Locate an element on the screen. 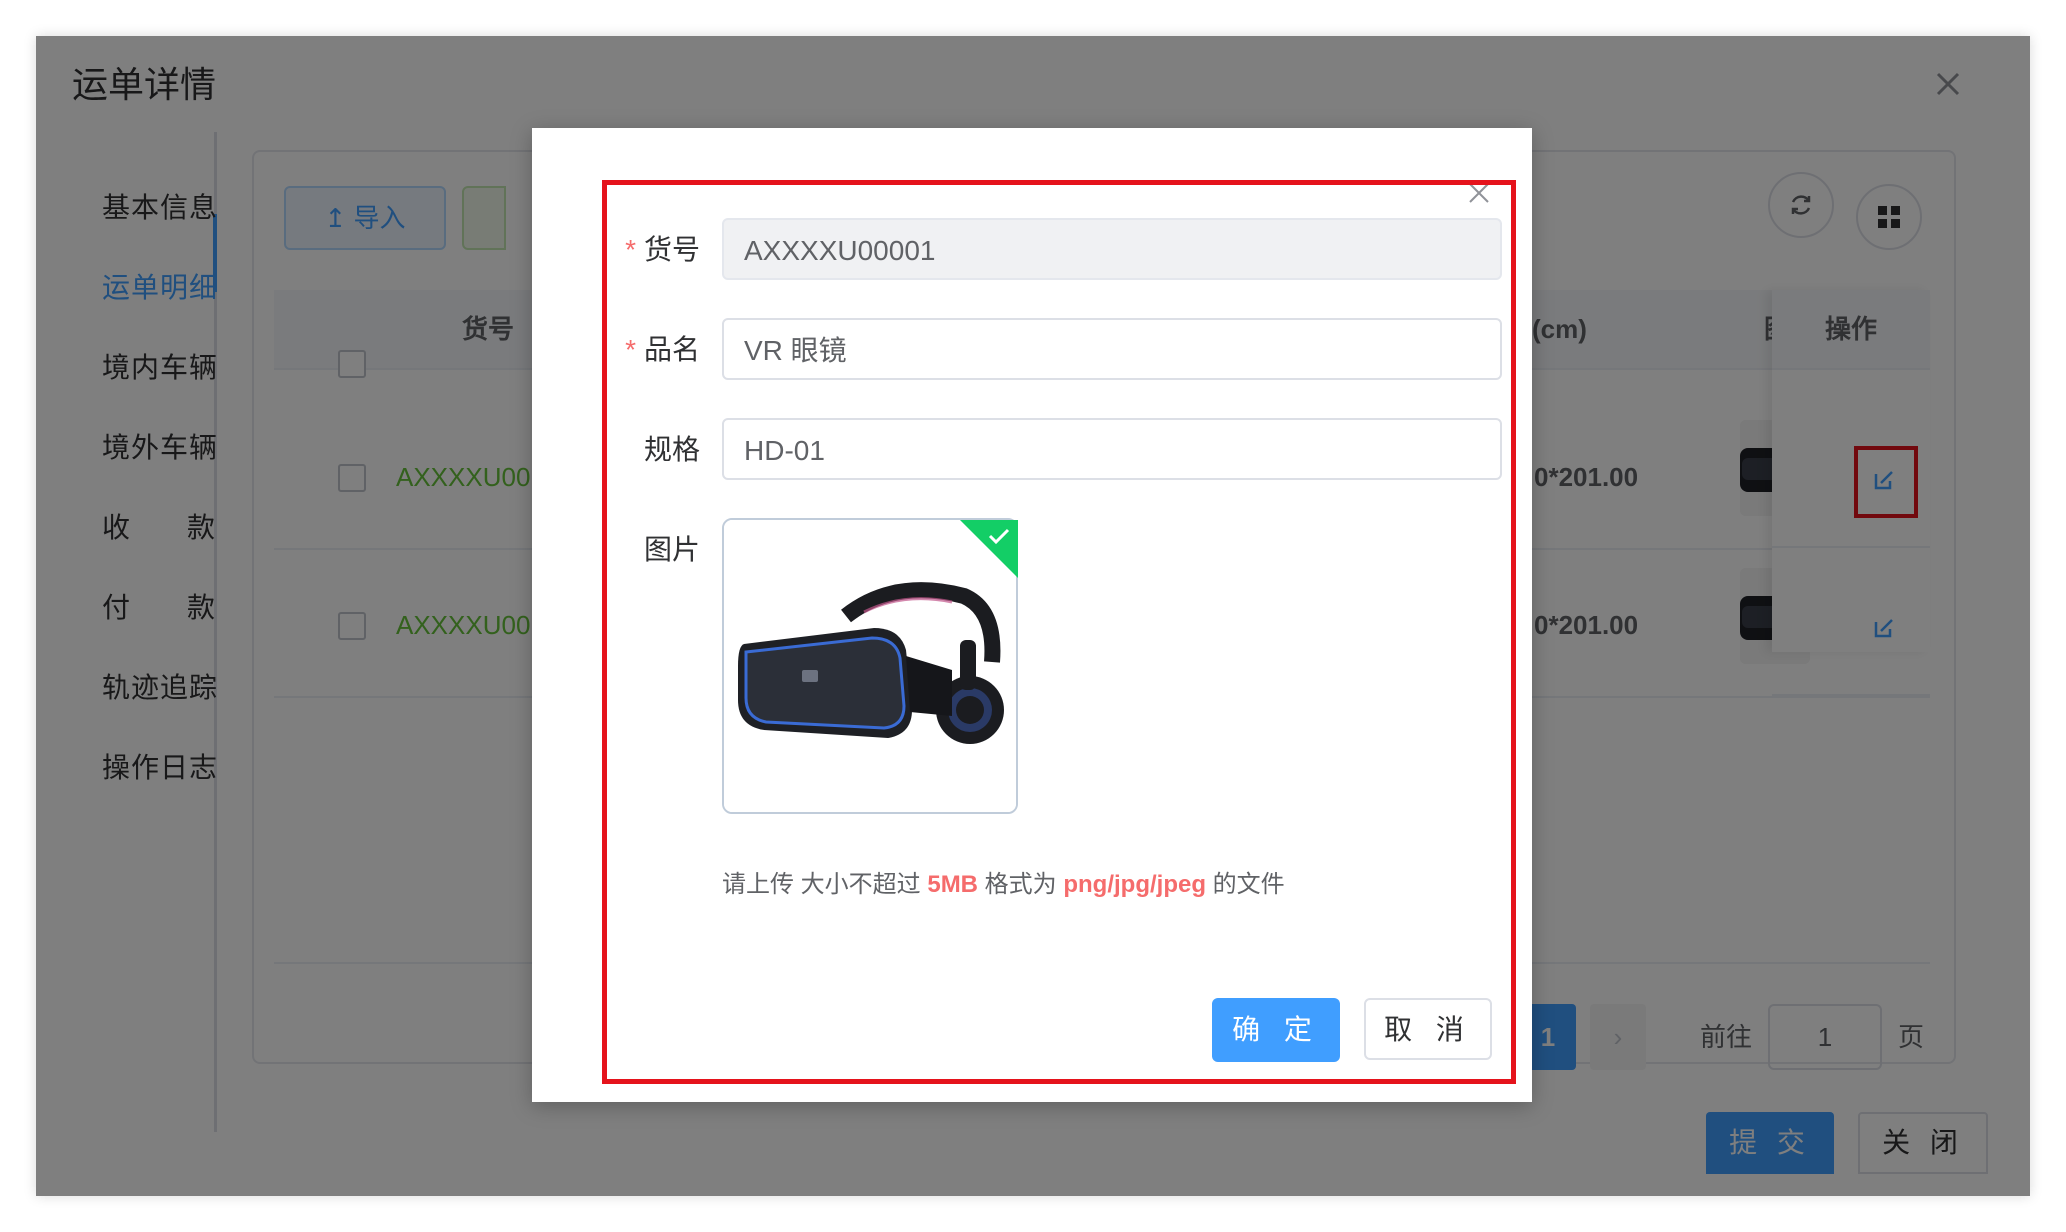 Image resolution: width=2066 pixels, height=1232 pixels. spec-input: HD-01 is located at coordinates (1112, 449).